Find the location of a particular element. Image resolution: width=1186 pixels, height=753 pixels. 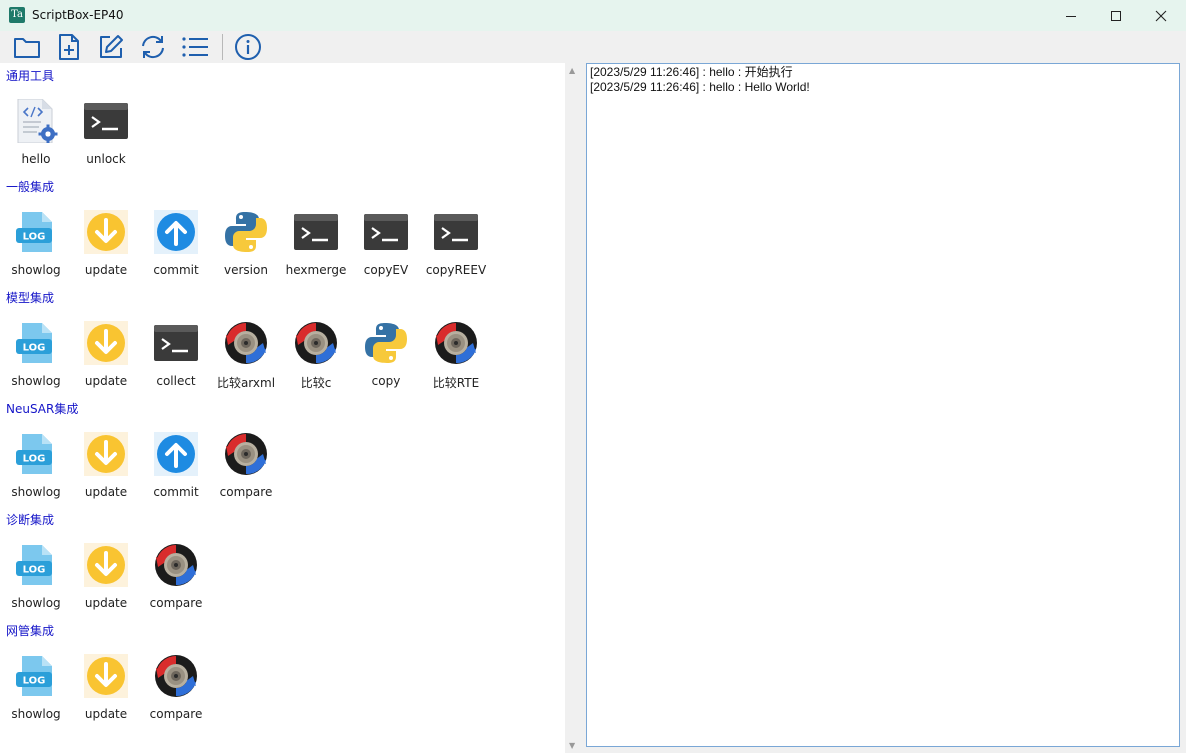

script-tile-label: 比较RTE is located at coordinates (456, 383).